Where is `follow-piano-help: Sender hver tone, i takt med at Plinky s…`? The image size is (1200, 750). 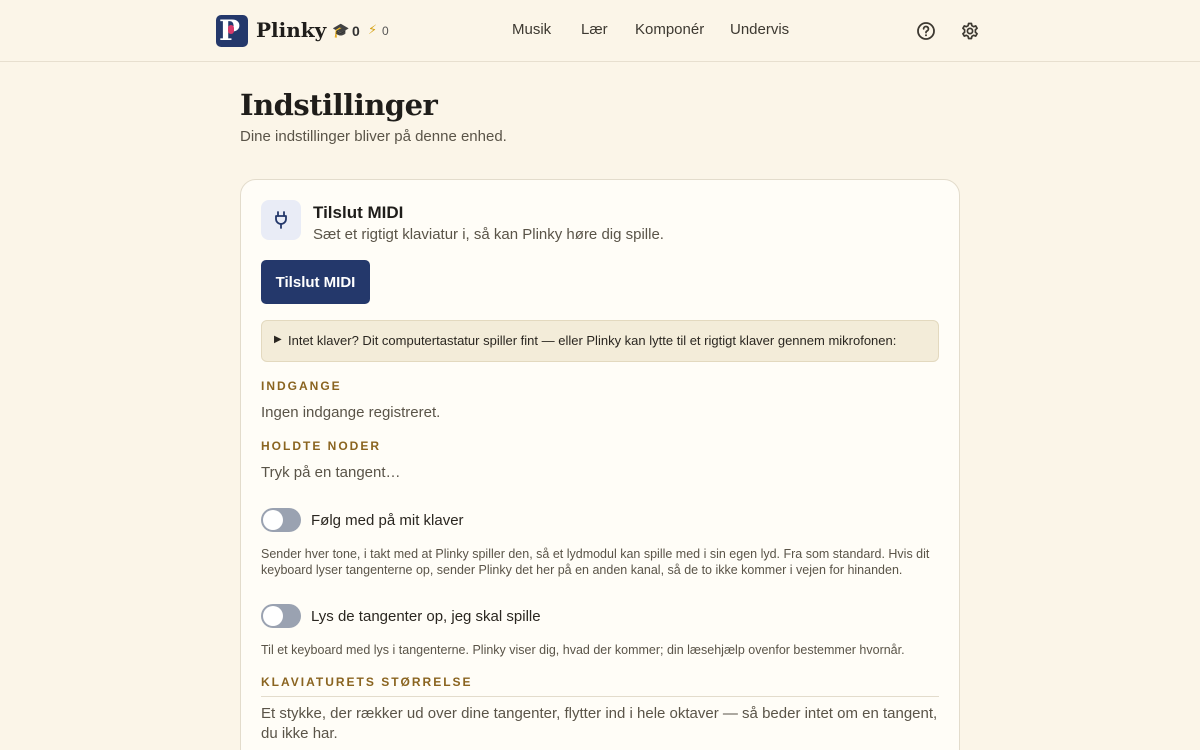 follow-piano-help: Sender hver tone, i takt med at Plinky s… is located at coordinates (595, 562).